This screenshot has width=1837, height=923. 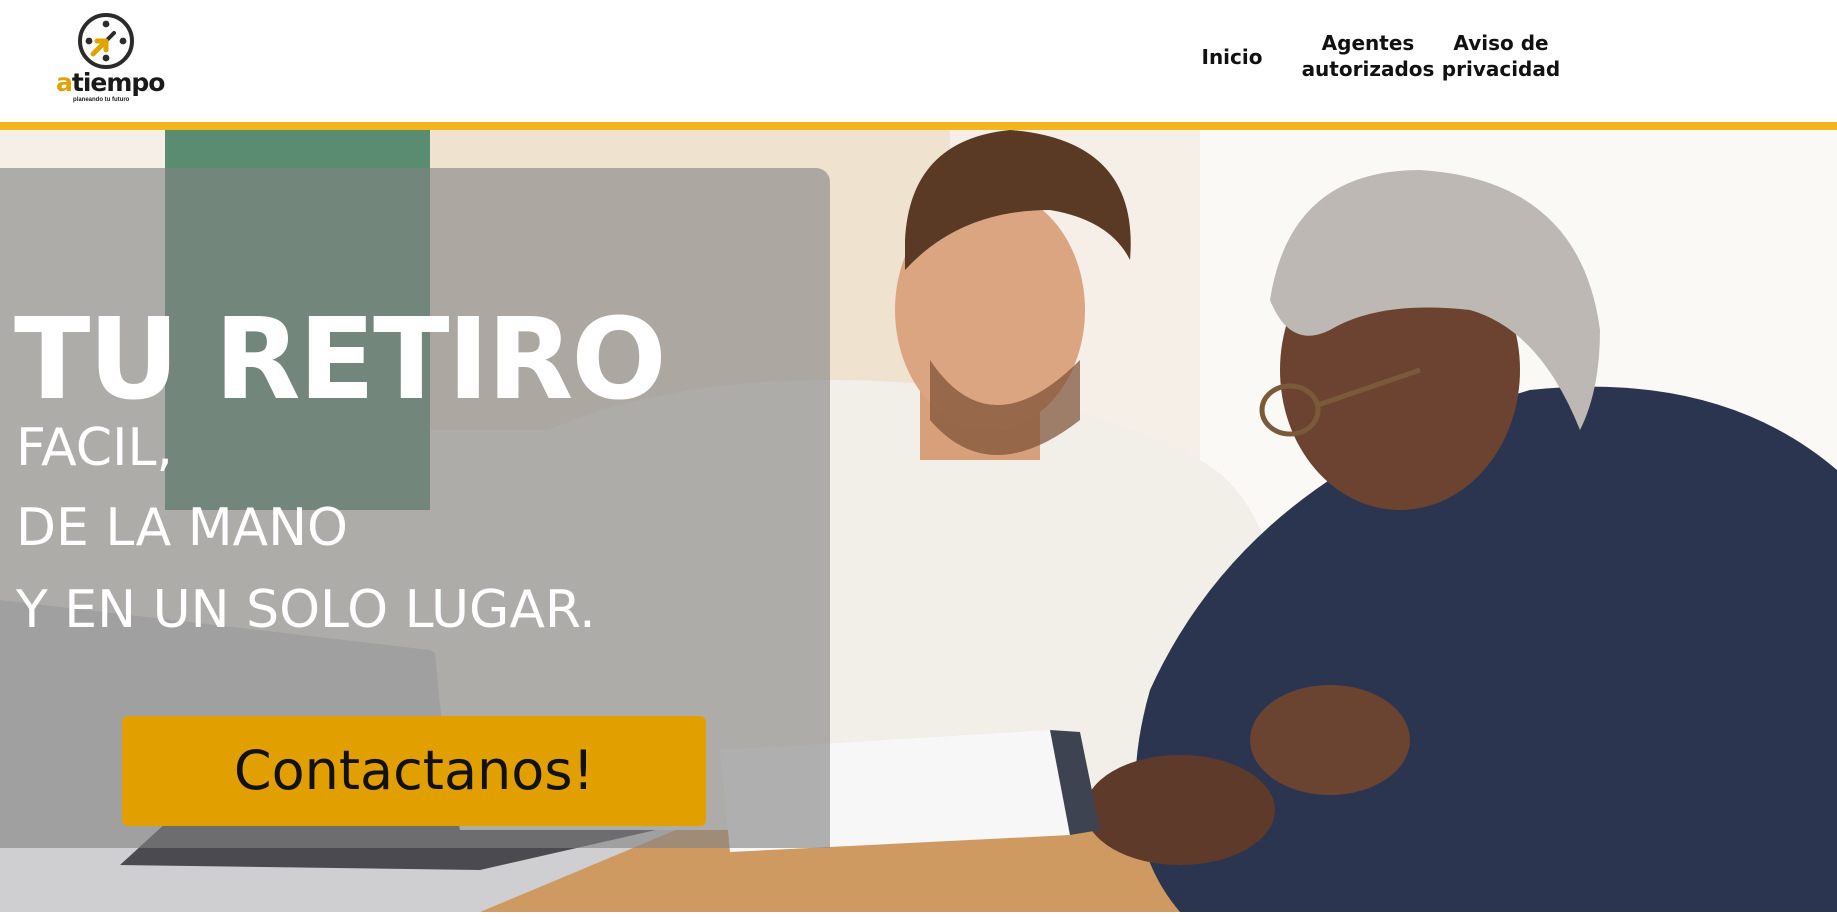 I want to click on brand-logo: atiempo planeando tu futuro, so click(x=110, y=57).